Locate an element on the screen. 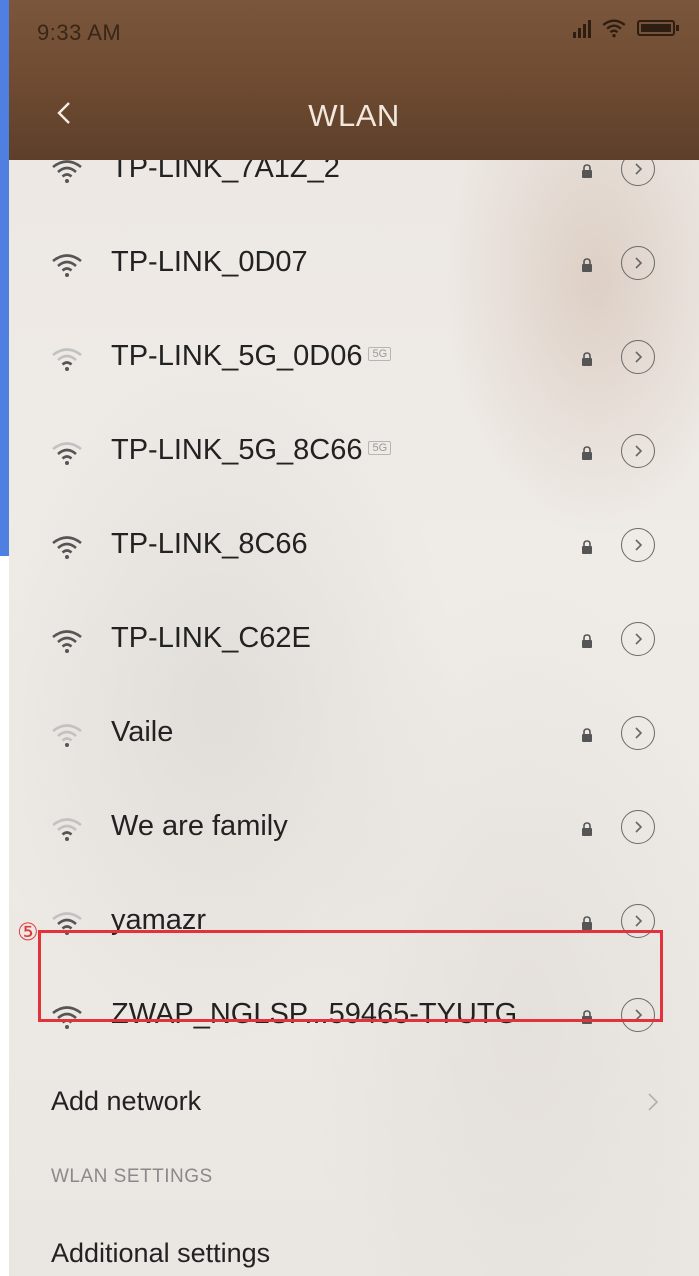 The height and width of the screenshot is (1276, 699). page-title: WLAN is located at coordinates (354, 115).